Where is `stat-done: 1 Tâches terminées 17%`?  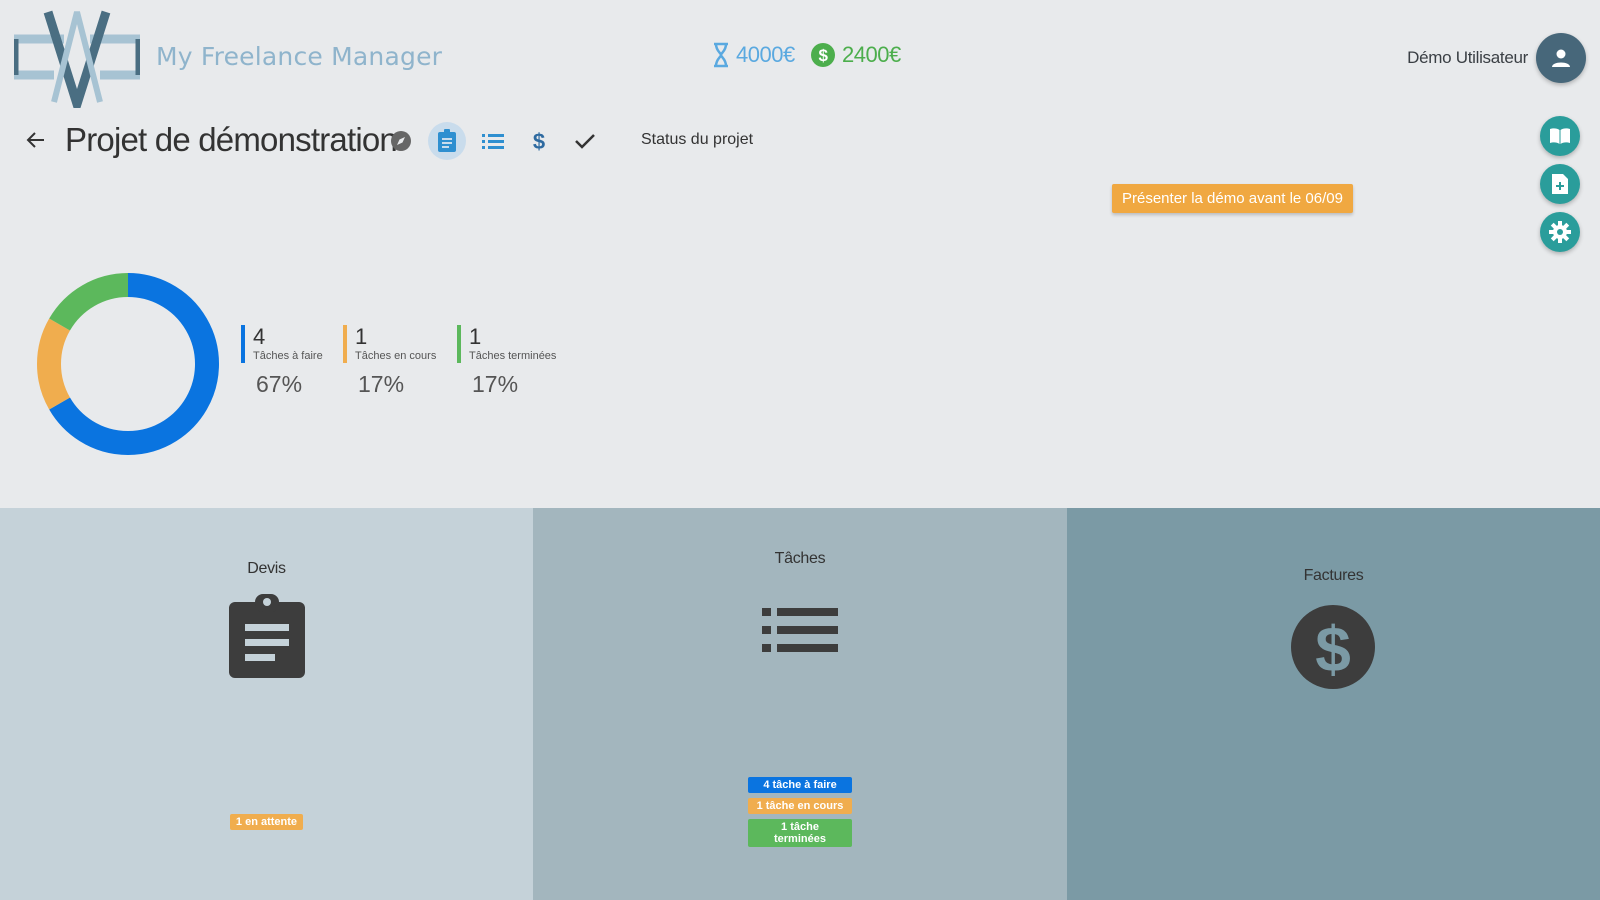 stat-done: 1 Tâches terminées 17% is located at coordinates (507, 360).